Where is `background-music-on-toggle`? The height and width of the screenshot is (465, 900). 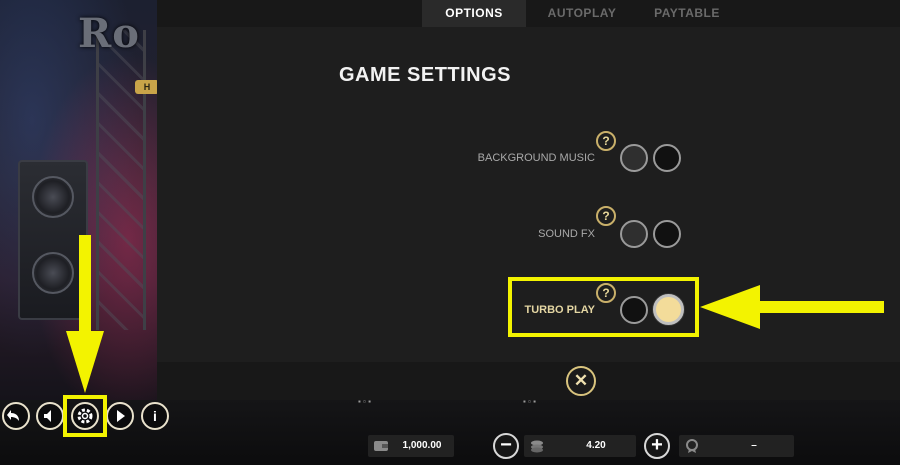
background-music-on-toggle is located at coordinates (667, 158).